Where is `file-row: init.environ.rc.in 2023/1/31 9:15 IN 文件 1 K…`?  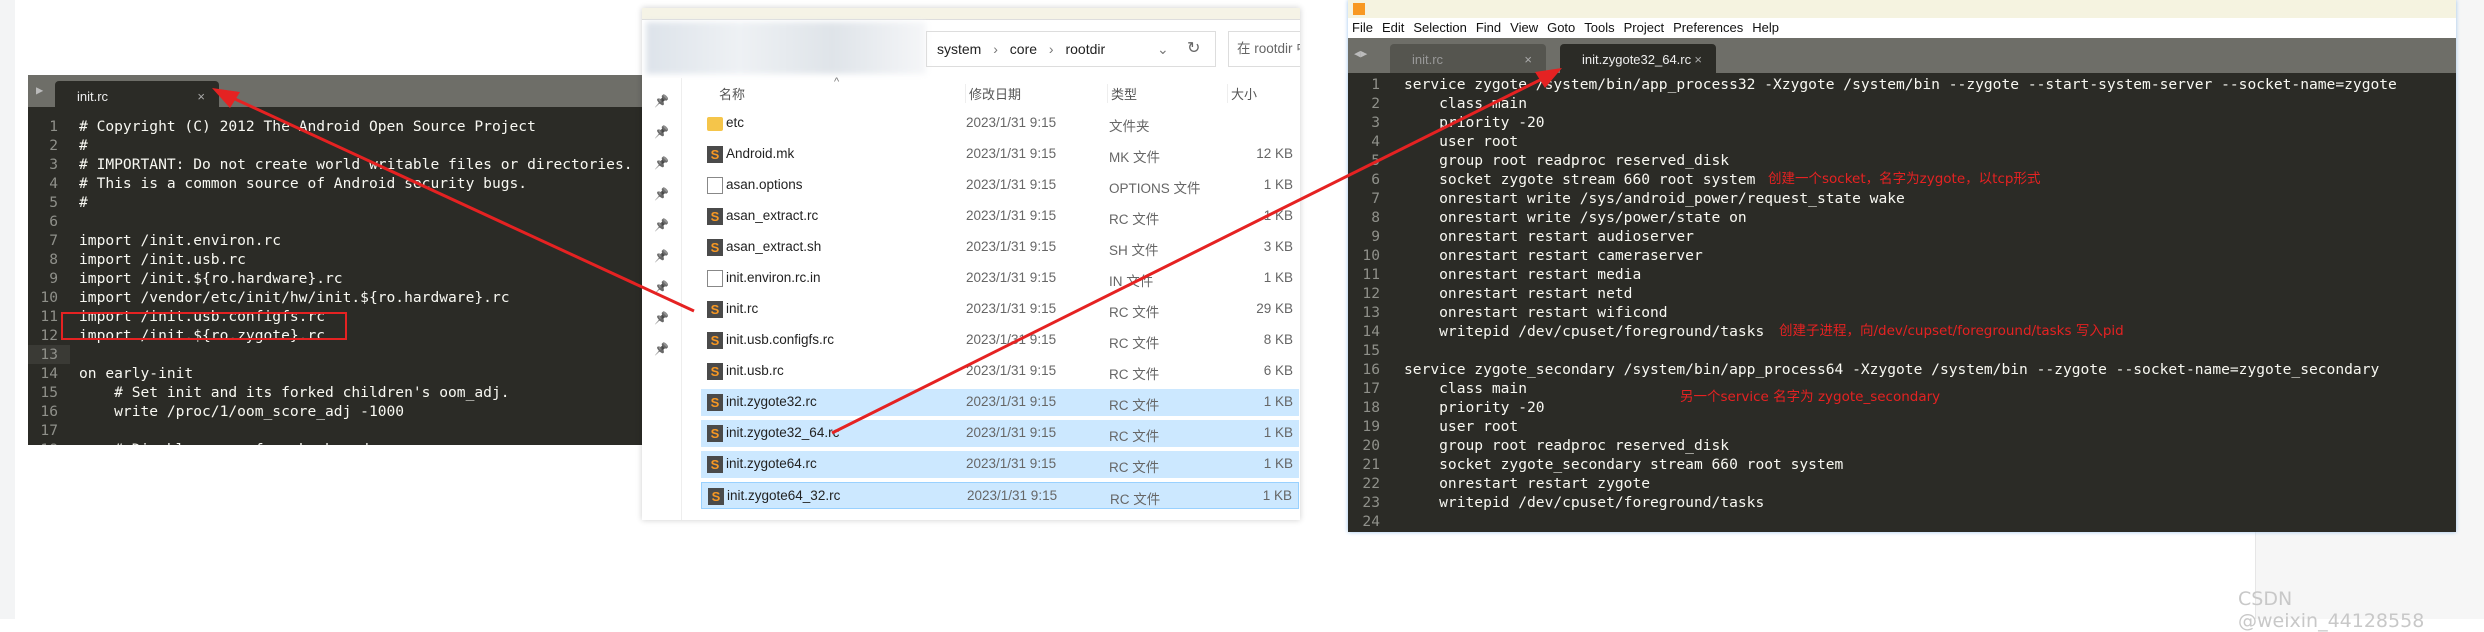 file-row: init.environ.rc.in 2023/1/31 9:15 IN 文件 1 K… is located at coordinates (1000, 278).